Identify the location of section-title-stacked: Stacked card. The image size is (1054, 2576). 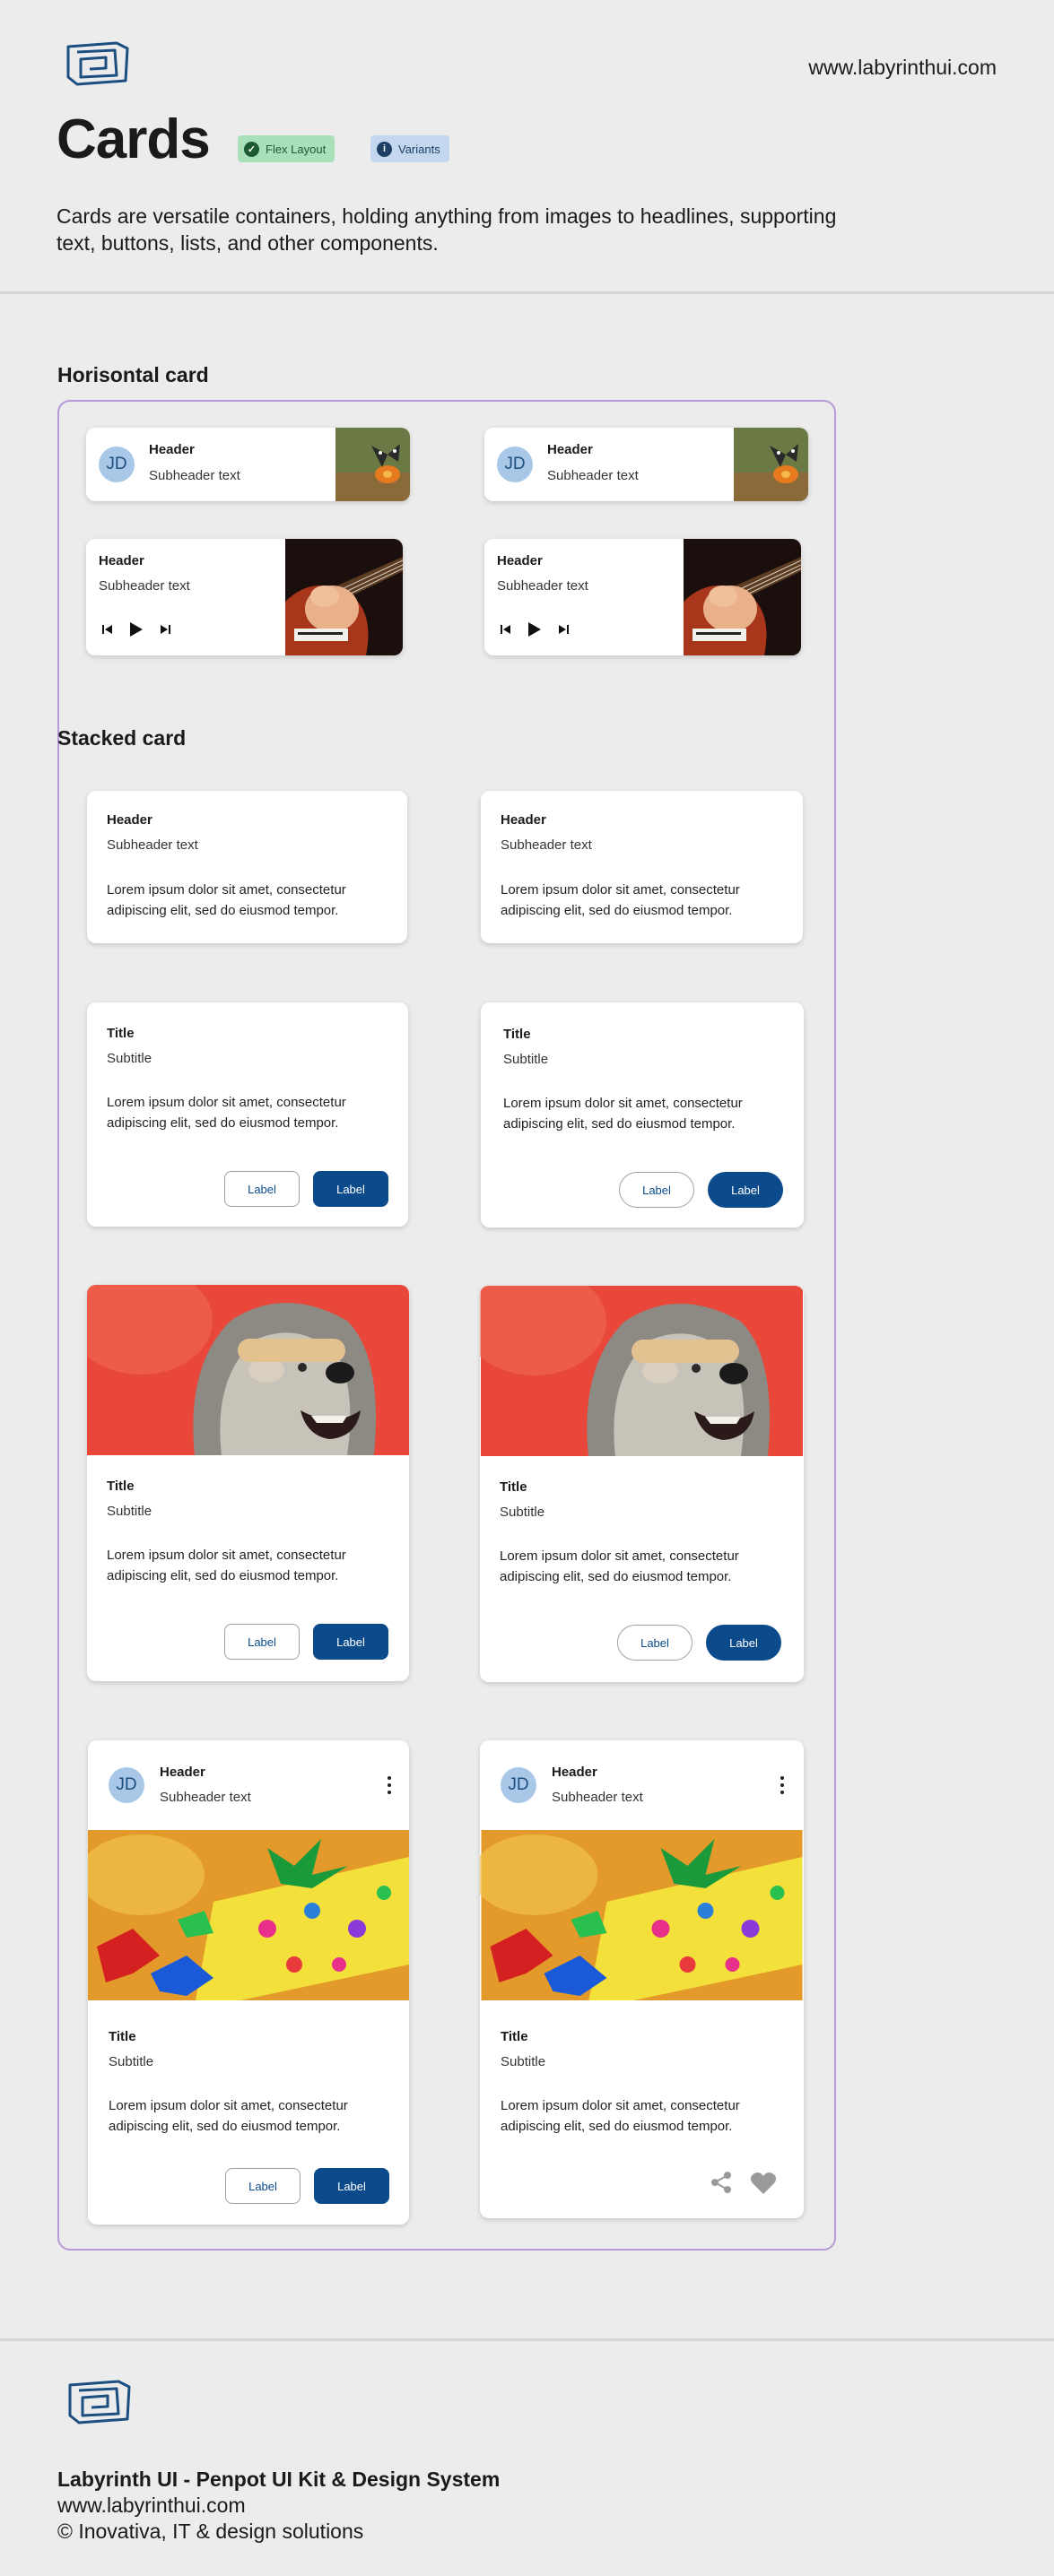
(122, 738).